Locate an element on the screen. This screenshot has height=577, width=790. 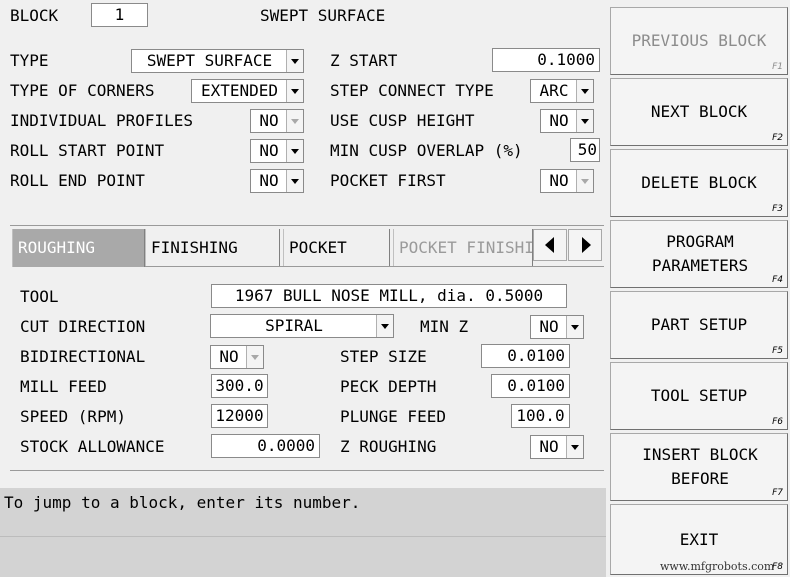
speed-label: SPEED (RPM) is located at coordinates (73, 416).